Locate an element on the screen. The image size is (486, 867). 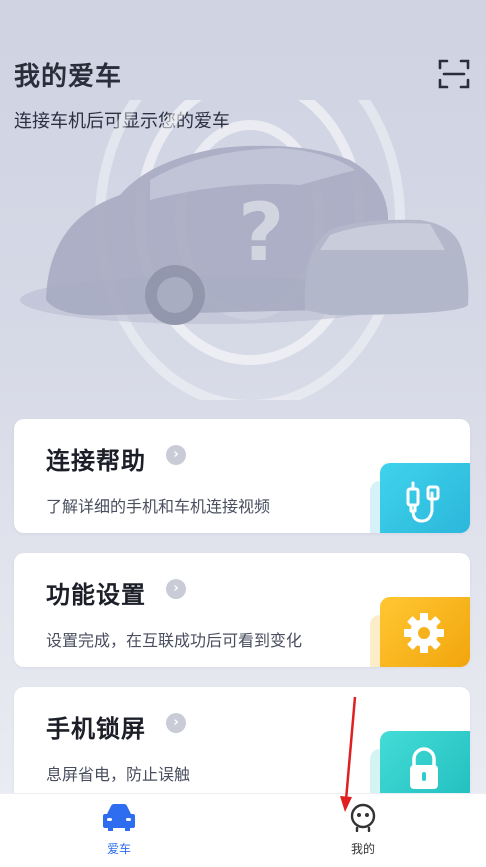
tab-my-car: 爱车 is located at coordinates (119, 829).